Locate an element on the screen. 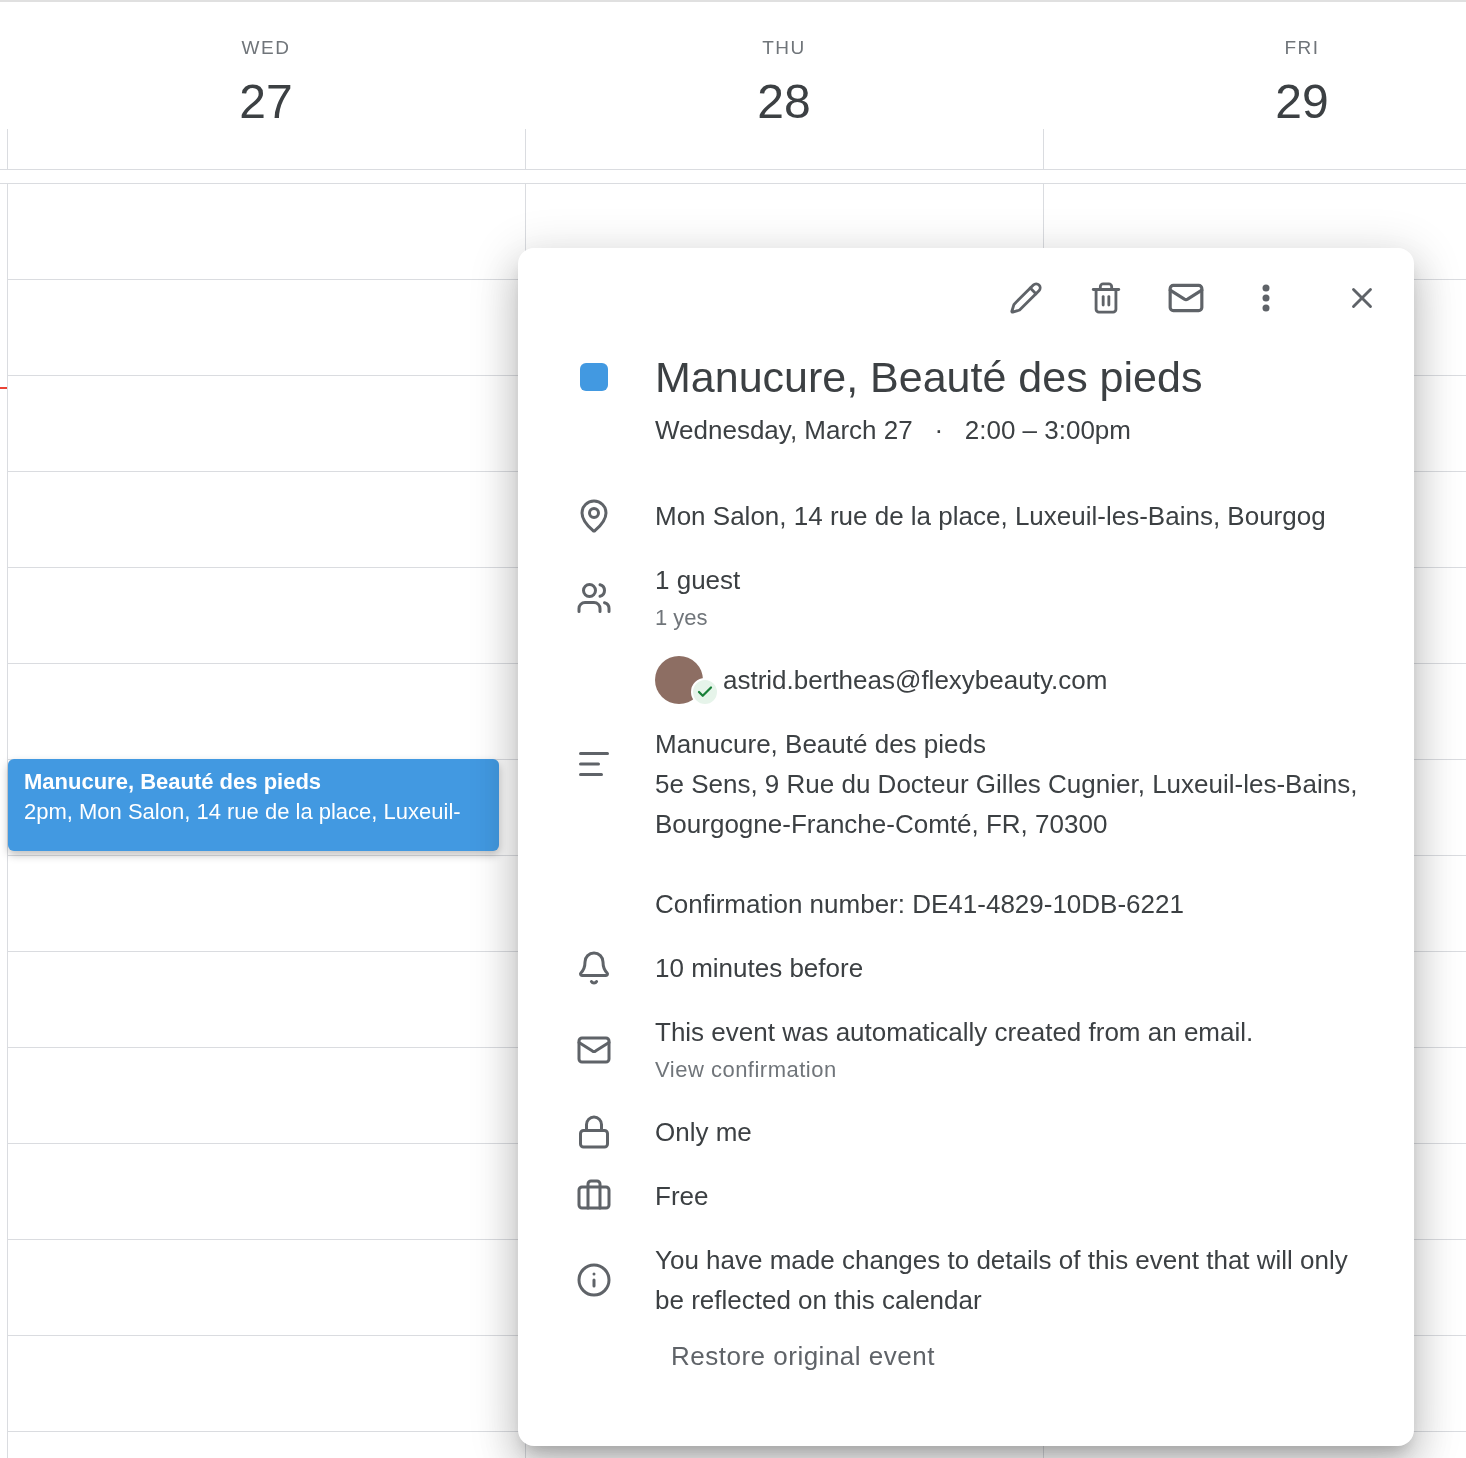 The height and width of the screenshot is (1458, 1466). notice-text: You have made changes to details of this event that will only be reflected on this calendar is located at coordinates (1002, 1280).